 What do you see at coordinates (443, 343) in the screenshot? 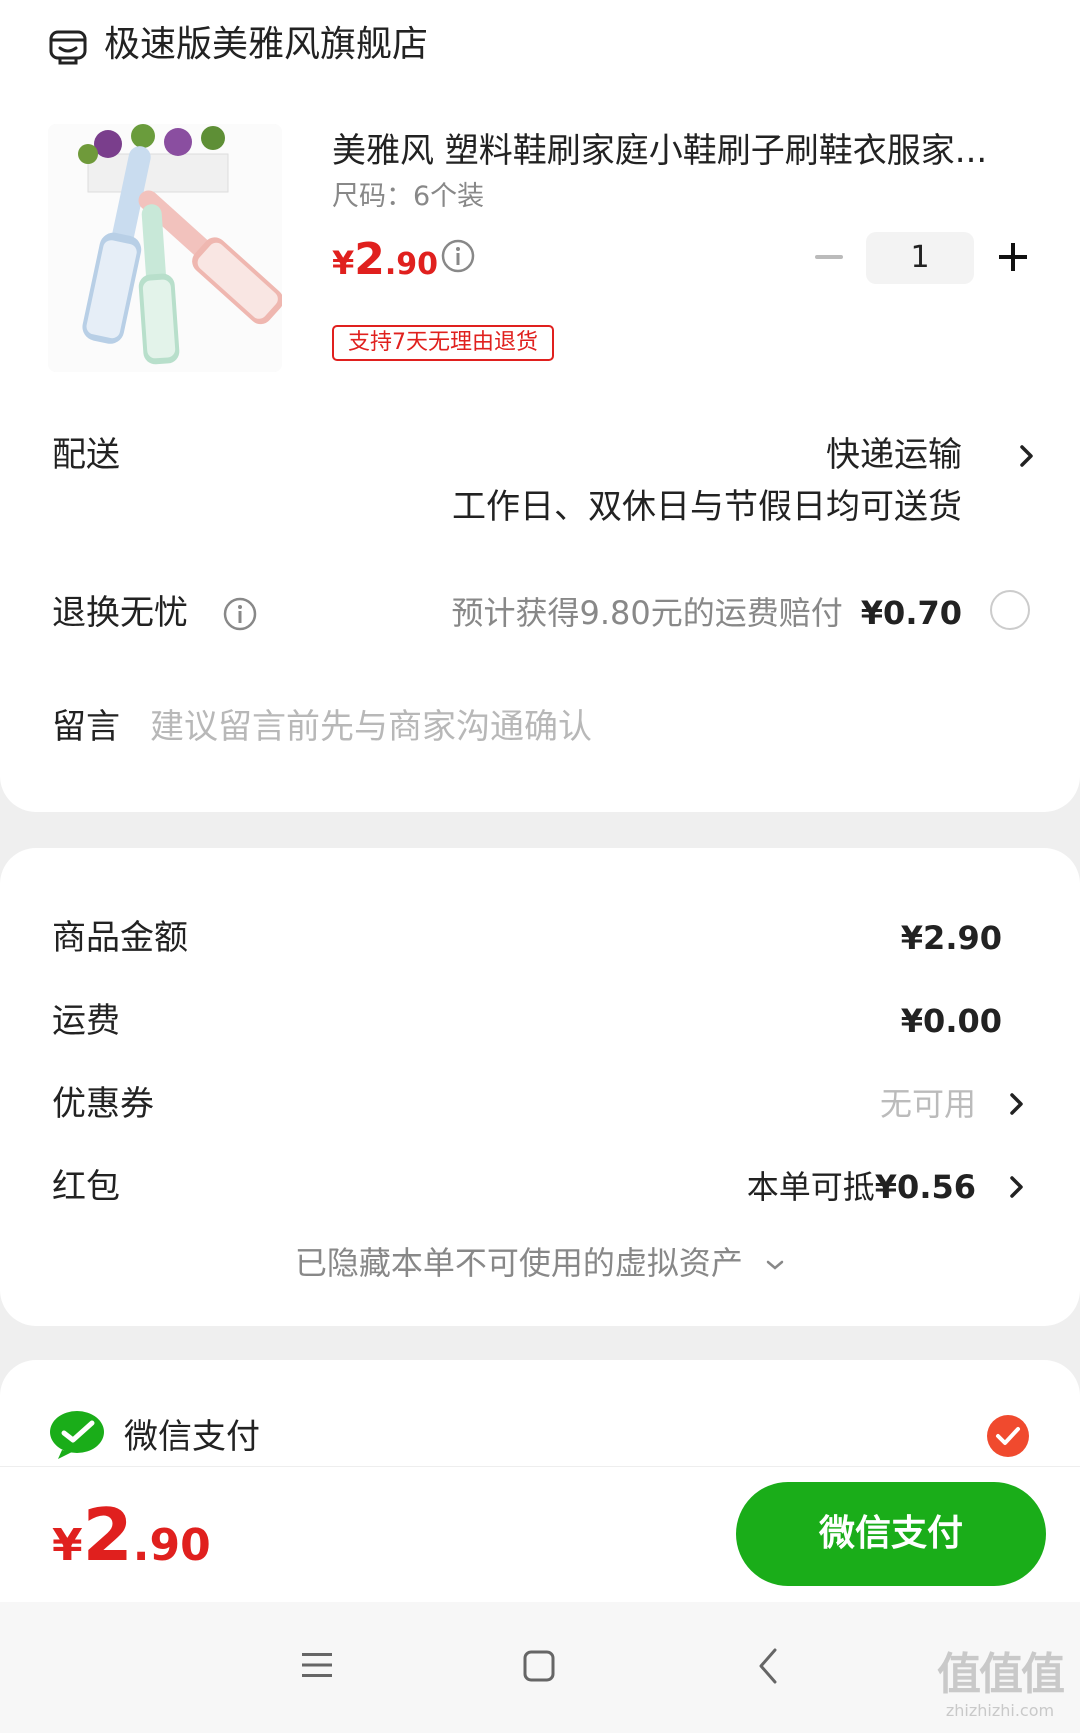
I see `return-policy-badge: 支持7天无理由退货` at bounding box center [443, 343].